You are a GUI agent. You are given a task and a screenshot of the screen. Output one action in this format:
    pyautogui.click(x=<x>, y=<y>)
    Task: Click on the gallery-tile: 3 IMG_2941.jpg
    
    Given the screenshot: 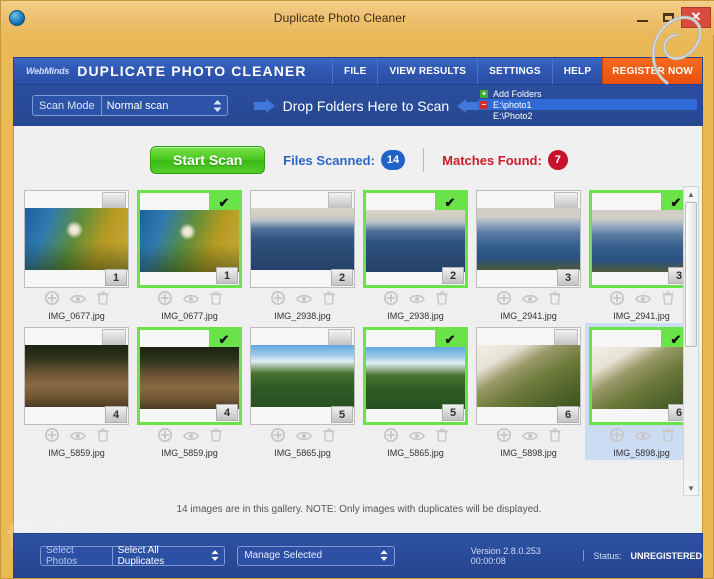 What is the action you would take?
    pyautogui.click(x=528, y=254)
    